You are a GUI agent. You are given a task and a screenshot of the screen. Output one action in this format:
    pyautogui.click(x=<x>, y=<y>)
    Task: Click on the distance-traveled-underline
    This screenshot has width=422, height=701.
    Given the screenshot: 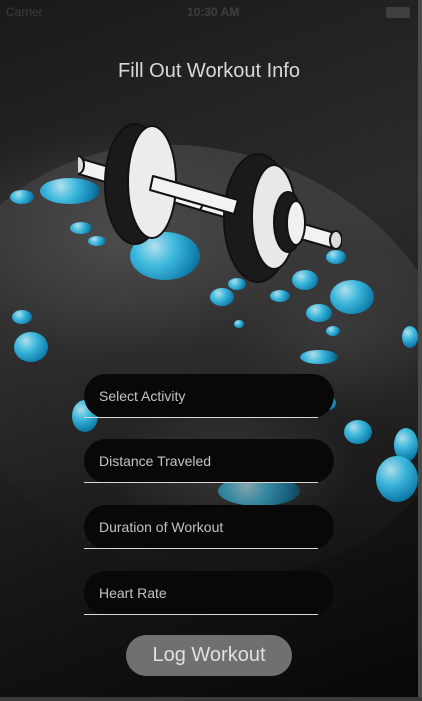 What is the action you would take?
    pyautogui.click(x=201, y=482)
    